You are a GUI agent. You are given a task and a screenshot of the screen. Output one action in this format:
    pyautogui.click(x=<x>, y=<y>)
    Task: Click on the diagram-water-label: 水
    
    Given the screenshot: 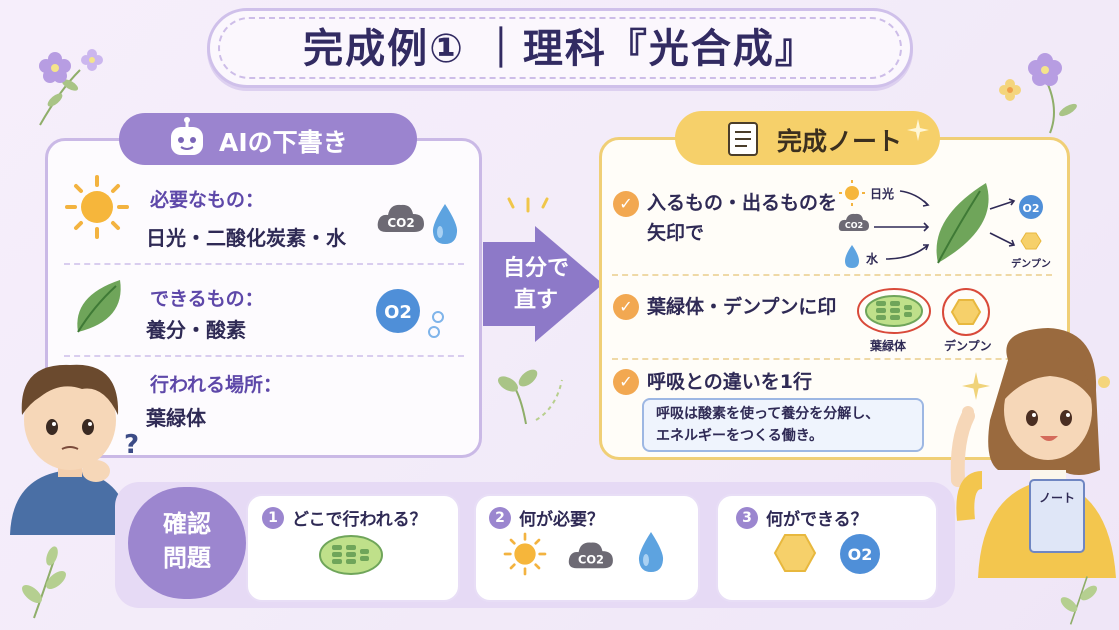 What is the action you would take?
    pyautogui.click(x=872, y=258)
    